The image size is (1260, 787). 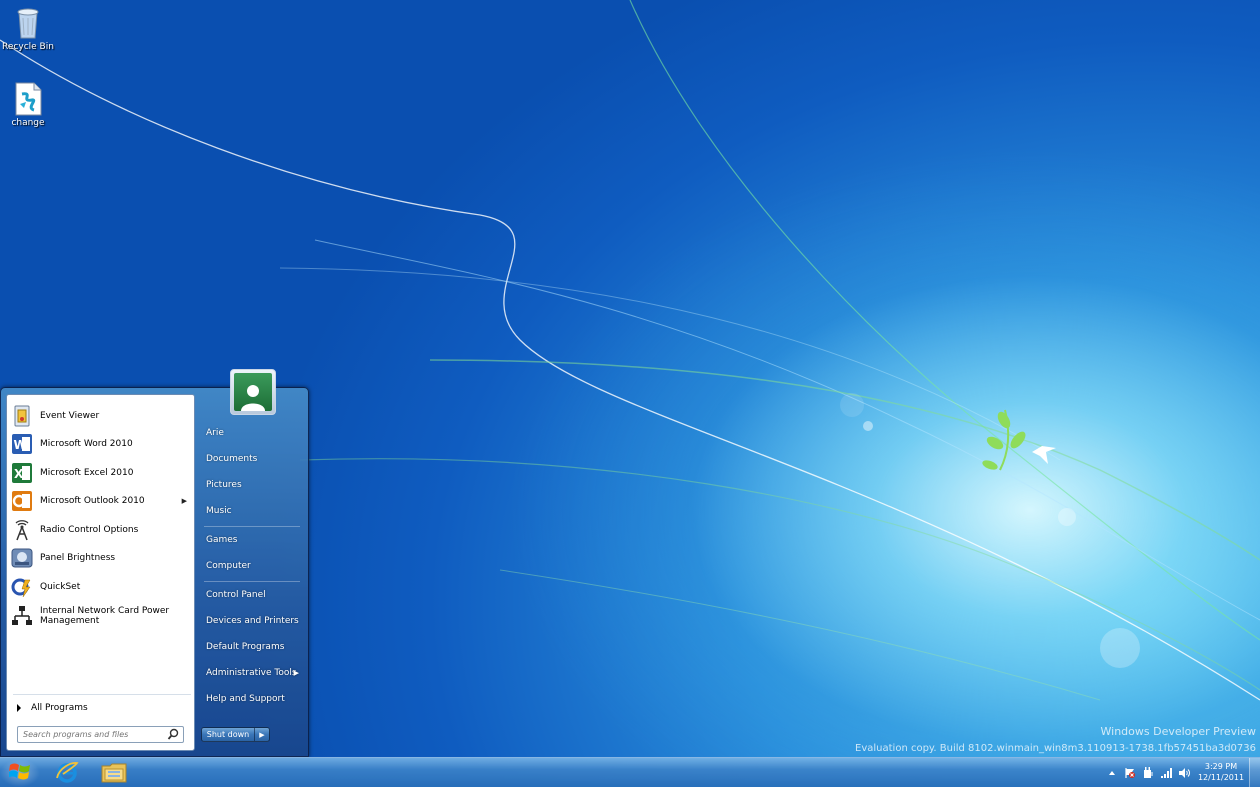 I want to click on clock-time: 3:29 PM, so click(x=1221, y=766).